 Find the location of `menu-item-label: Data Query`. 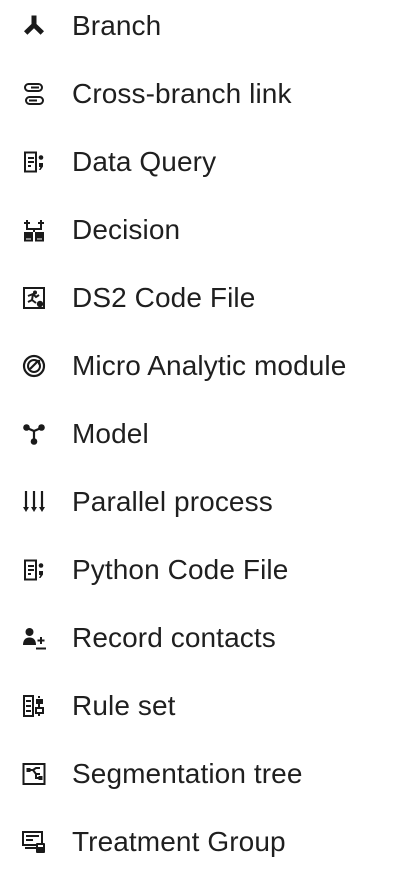

menu-item-label: Data Query is located at coordinates (144, 161).